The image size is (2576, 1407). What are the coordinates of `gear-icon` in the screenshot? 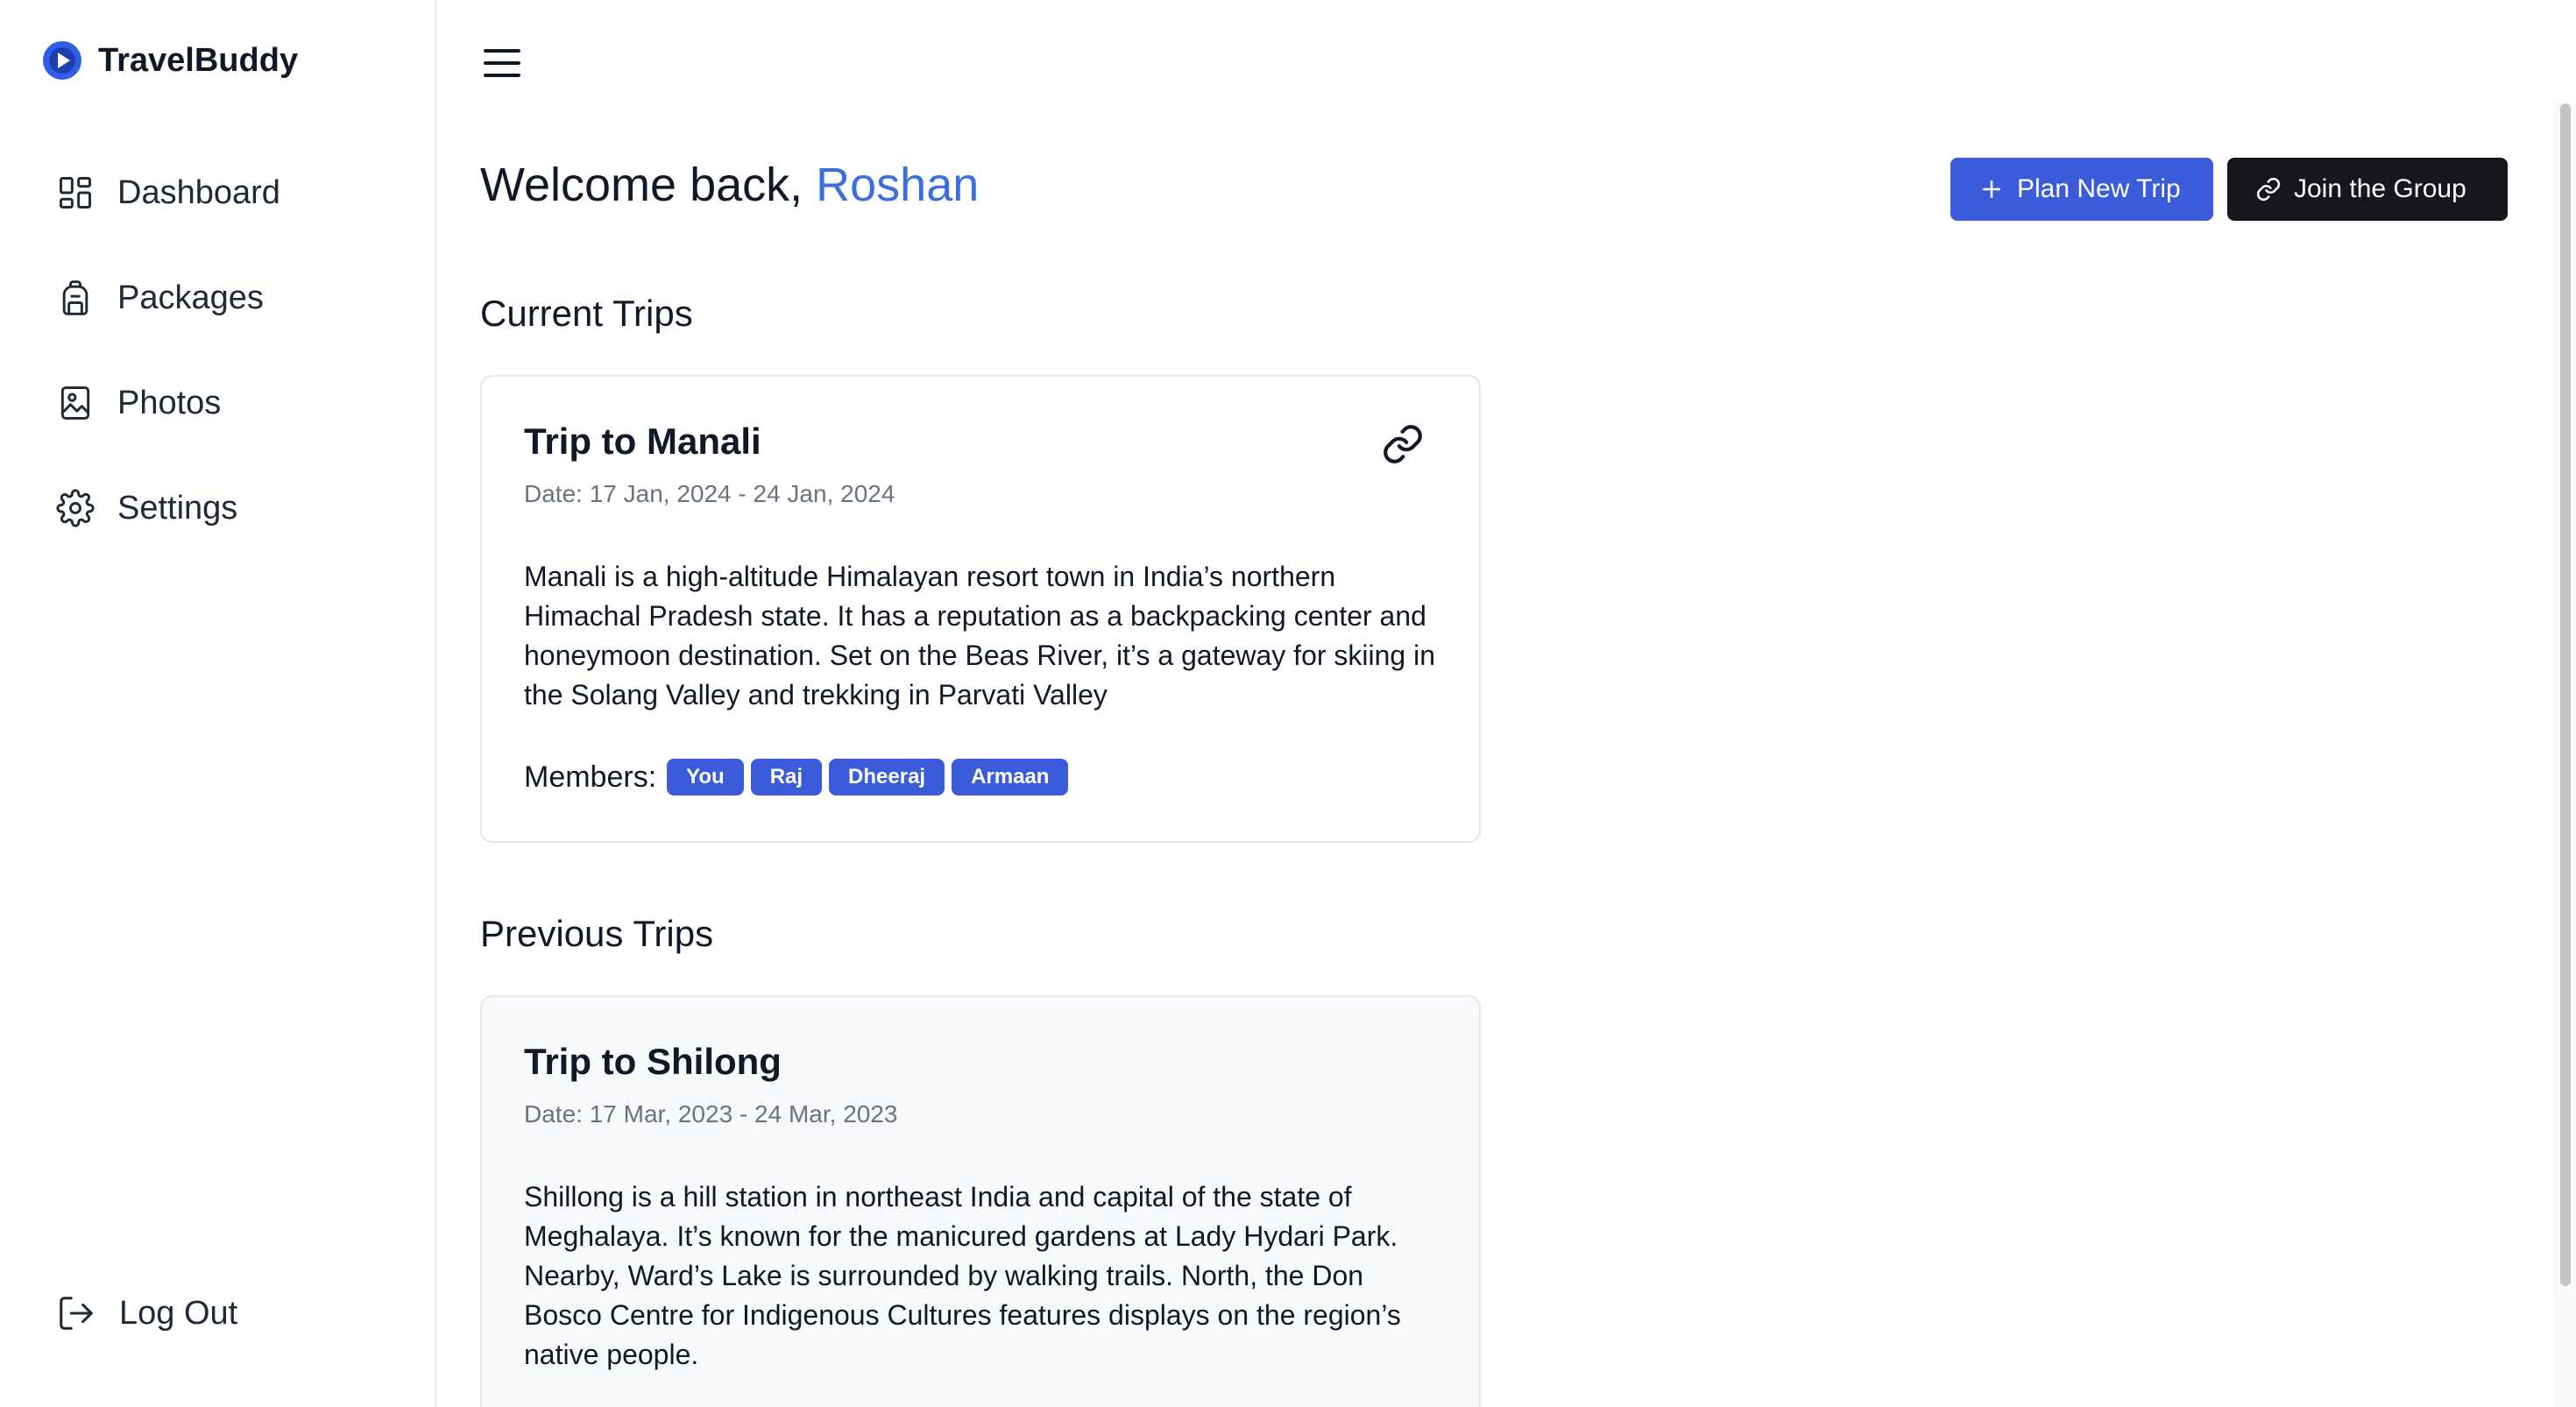 It's located at (75, 508).